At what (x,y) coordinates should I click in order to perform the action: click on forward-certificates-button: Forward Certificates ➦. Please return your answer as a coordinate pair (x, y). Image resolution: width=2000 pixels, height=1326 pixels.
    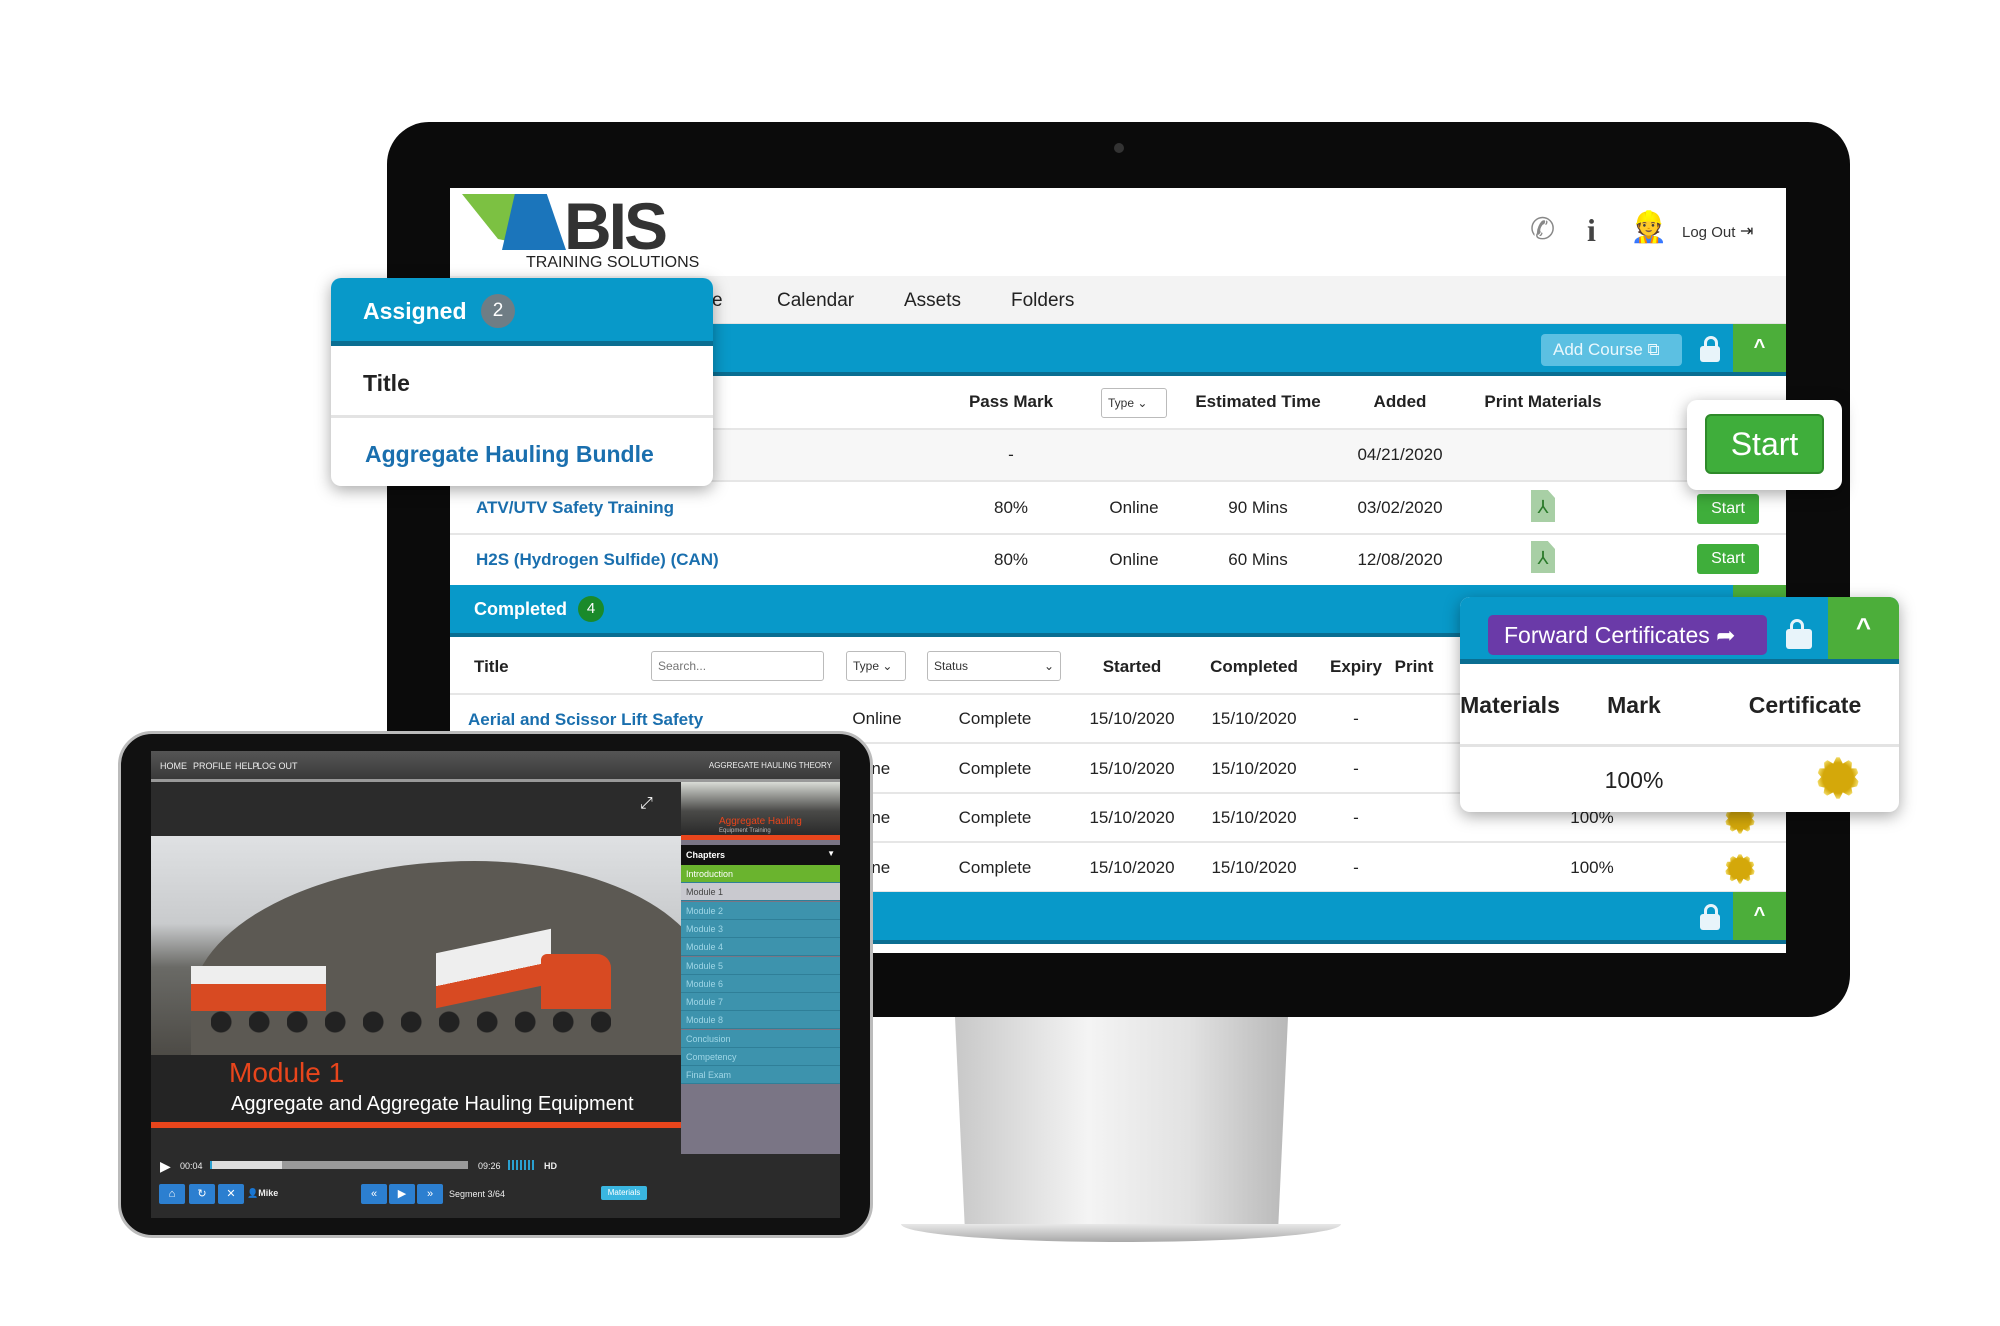
    Looking at the image, I should click on (1627, 635).